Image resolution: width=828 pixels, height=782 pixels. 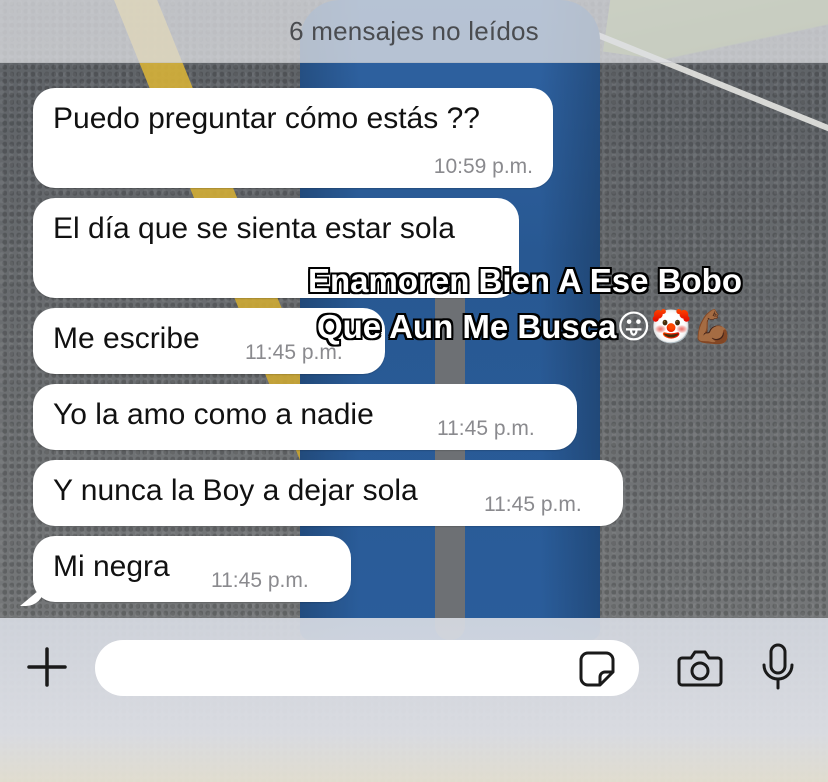 I want to click on plus-icon, so click(x=47, y=667).